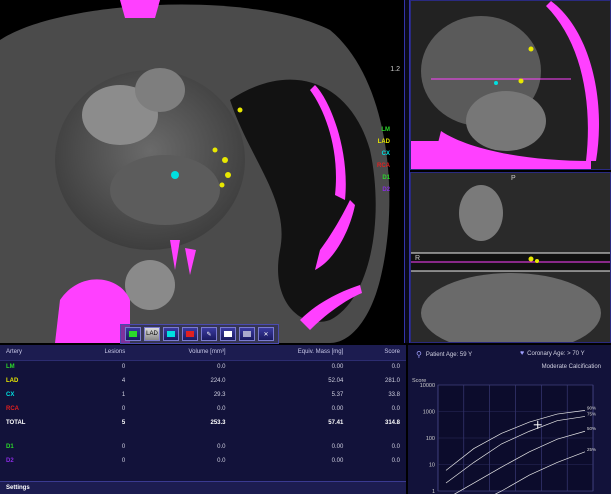  I want to click on cell-volume: 253.3, so click(218, 423).